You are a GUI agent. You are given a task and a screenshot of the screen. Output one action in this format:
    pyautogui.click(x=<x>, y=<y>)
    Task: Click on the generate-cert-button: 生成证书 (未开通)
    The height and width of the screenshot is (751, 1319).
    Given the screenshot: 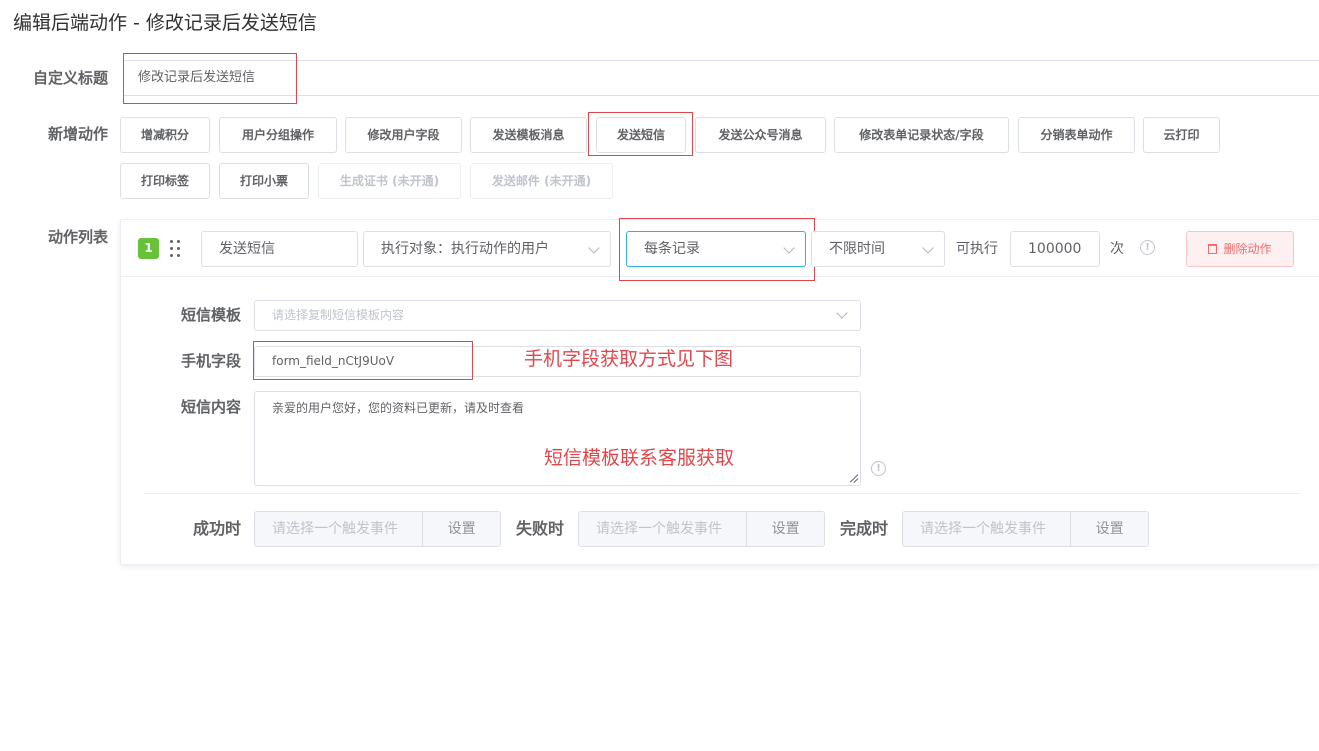 What is the action you would take?
    pyautogui.click(x=389, y=181)
    